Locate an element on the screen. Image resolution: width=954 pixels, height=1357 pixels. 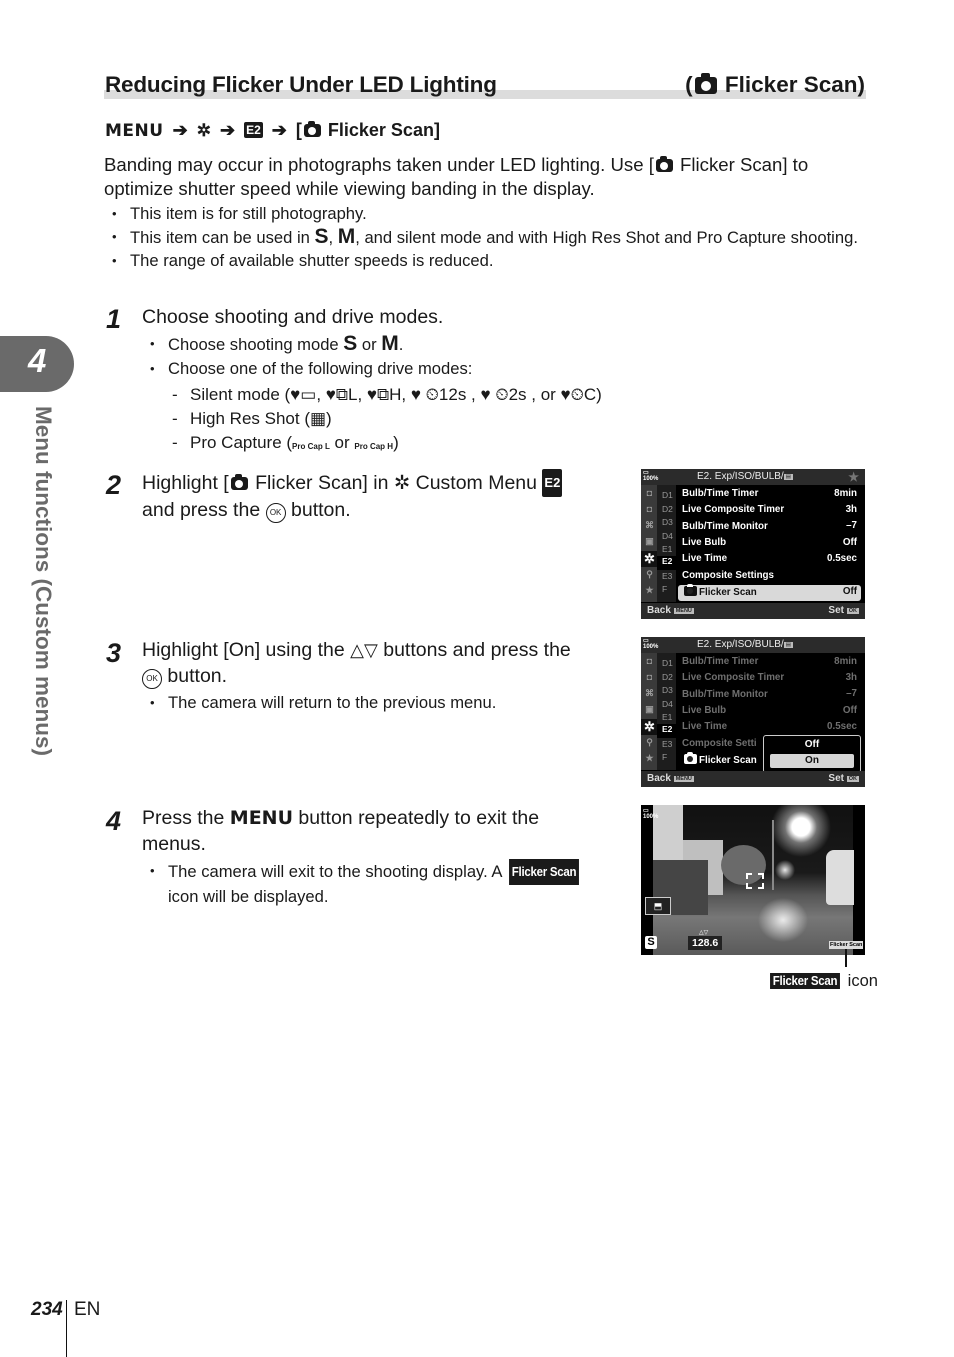
chapter-number: 4 is located at coordinates (37, 360).